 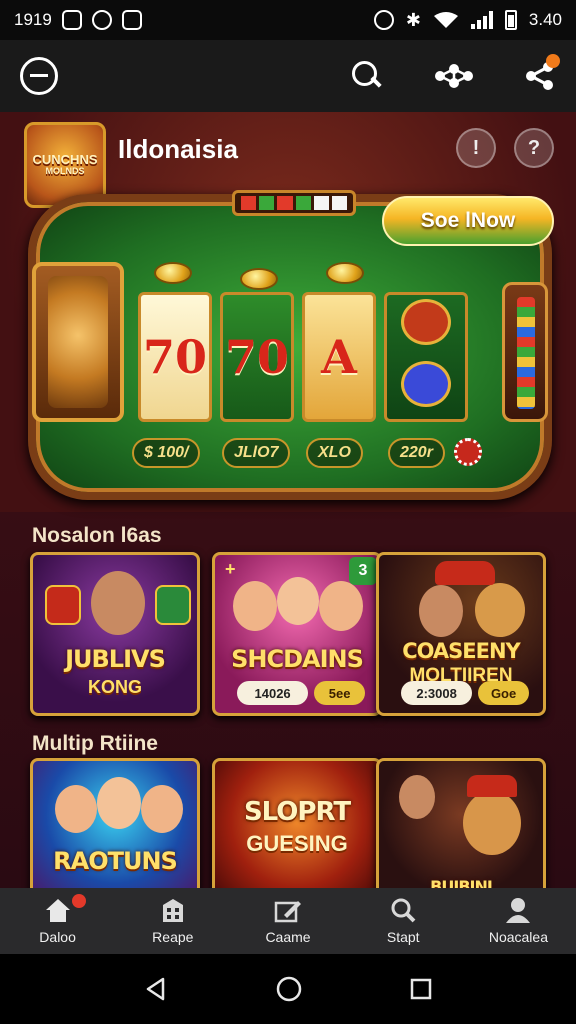 What do you see at coordinates (525, 352) in the screenshot?
I see `side-reel` at bounding box center [525, 352].